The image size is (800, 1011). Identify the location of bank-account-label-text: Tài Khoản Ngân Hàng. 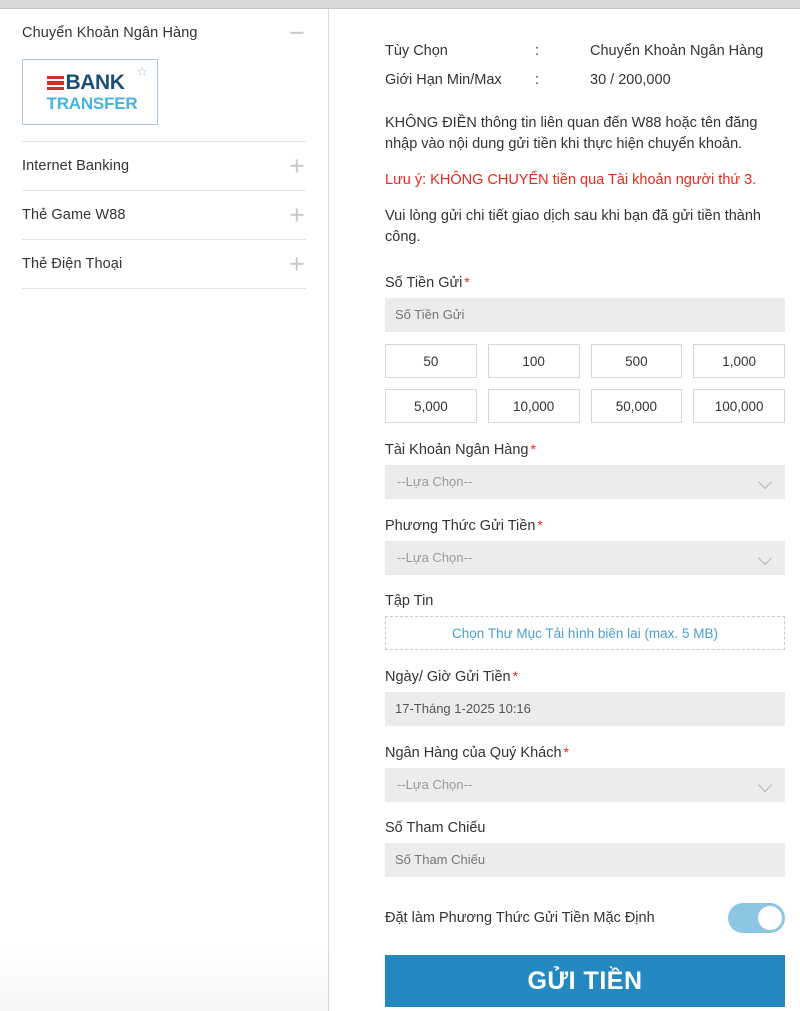
(457, 450).